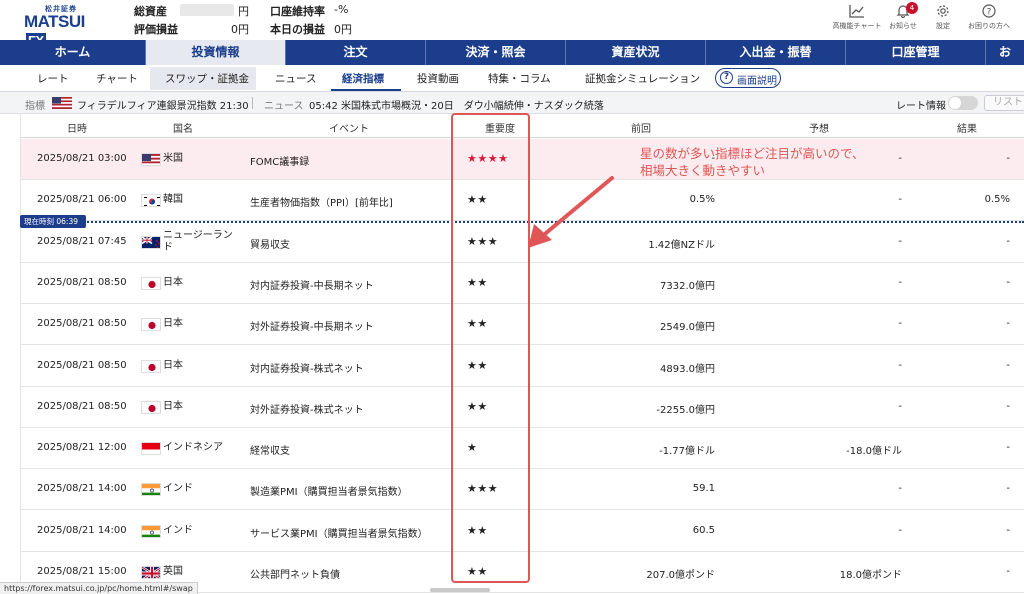  What do you see at coordinates (989, 19) in the screenshot?
I see `help-center-button: ? お困りの方へ` at bounding box center [989, 19].